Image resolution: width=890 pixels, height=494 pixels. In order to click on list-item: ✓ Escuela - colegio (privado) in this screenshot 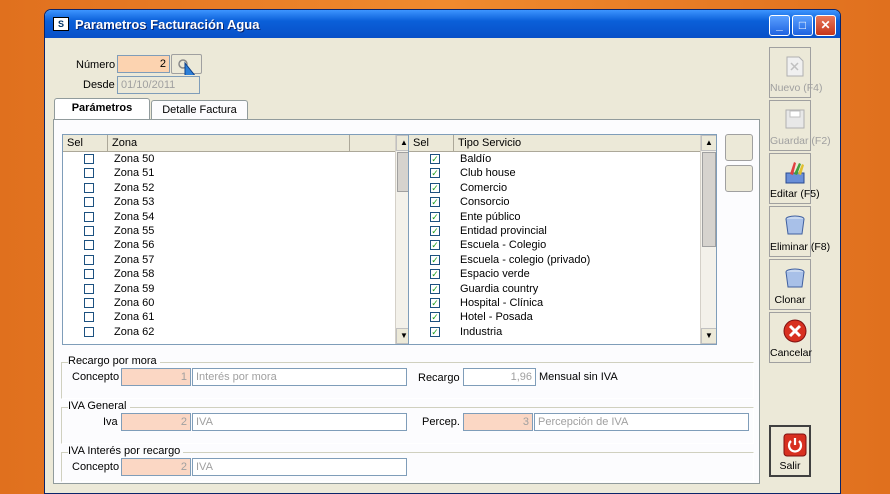, I will do `click(555, 260)`.